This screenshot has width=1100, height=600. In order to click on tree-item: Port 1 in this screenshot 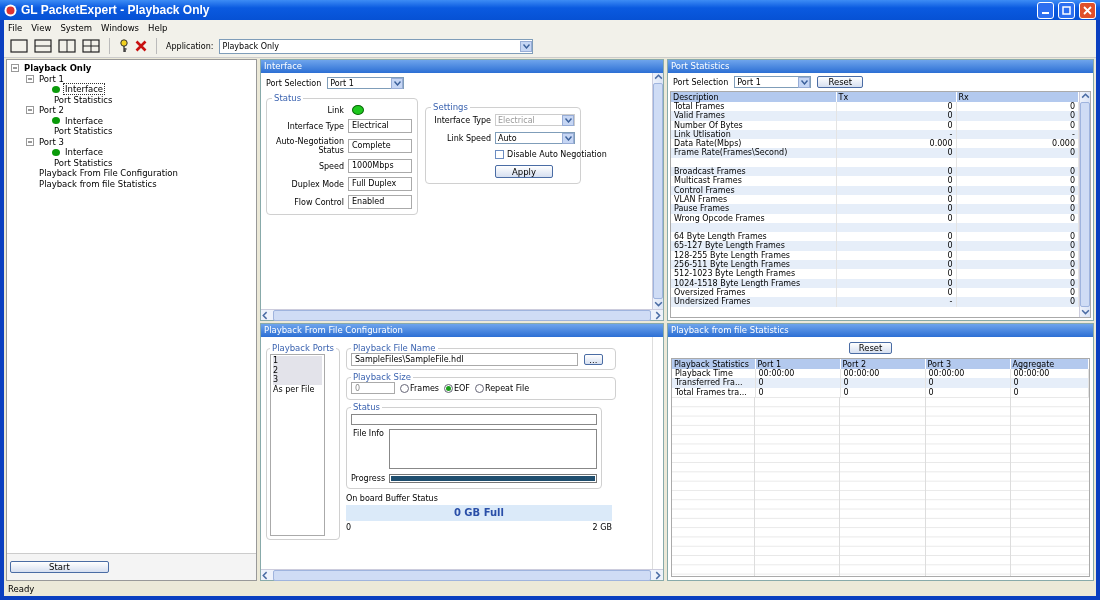, I will do `click(51, 78)`.